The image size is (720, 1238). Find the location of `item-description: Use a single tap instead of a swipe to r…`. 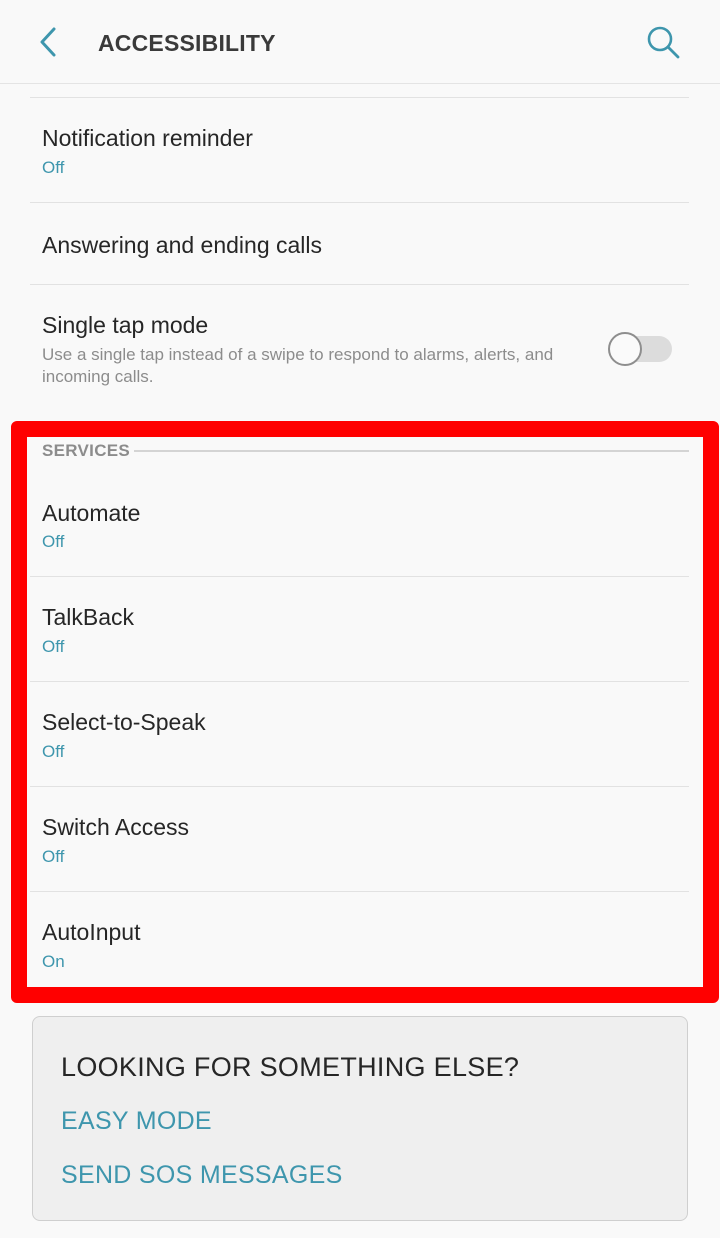

item-description: Use a single tap instead of a swipe to r… is located at coordinates (298, 365).